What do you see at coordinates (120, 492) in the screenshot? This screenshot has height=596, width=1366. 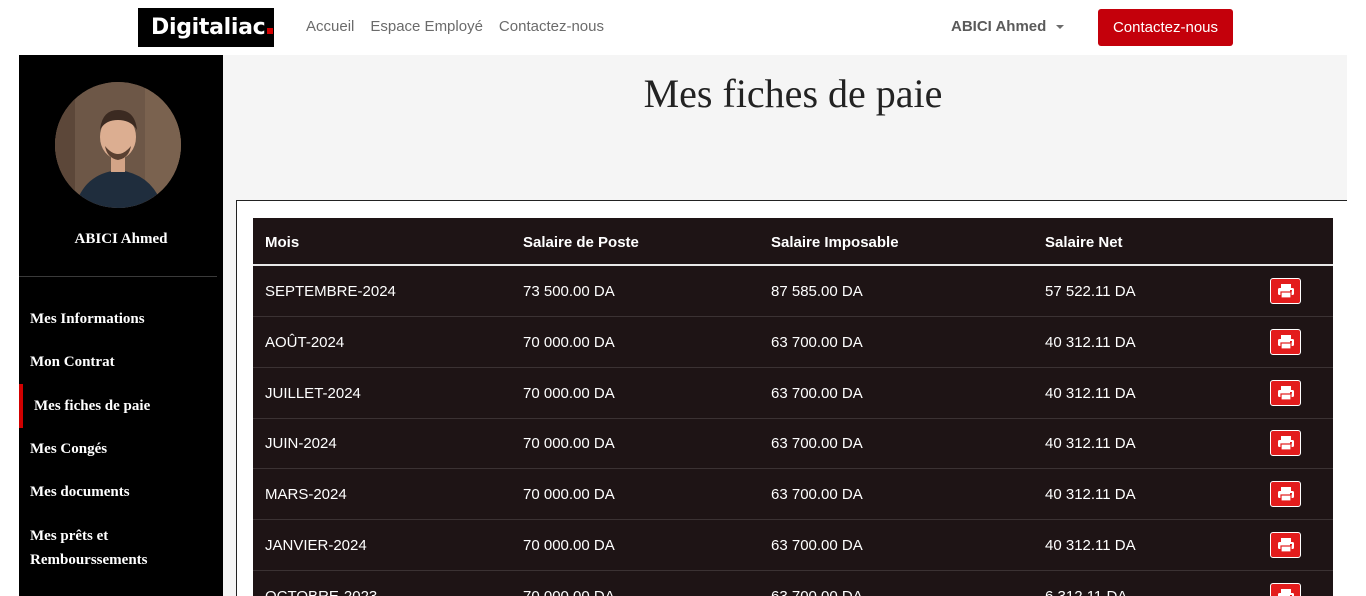 I see `sidebar-item-mes-documents: Mes documents` at bounding box center [120, 492].